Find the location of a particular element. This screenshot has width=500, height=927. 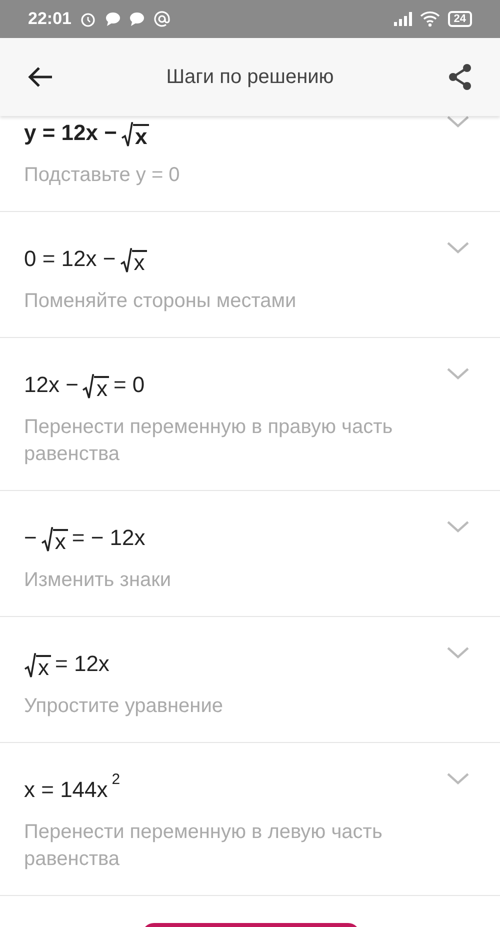

signal-icon is located at coordinates (403, 19).